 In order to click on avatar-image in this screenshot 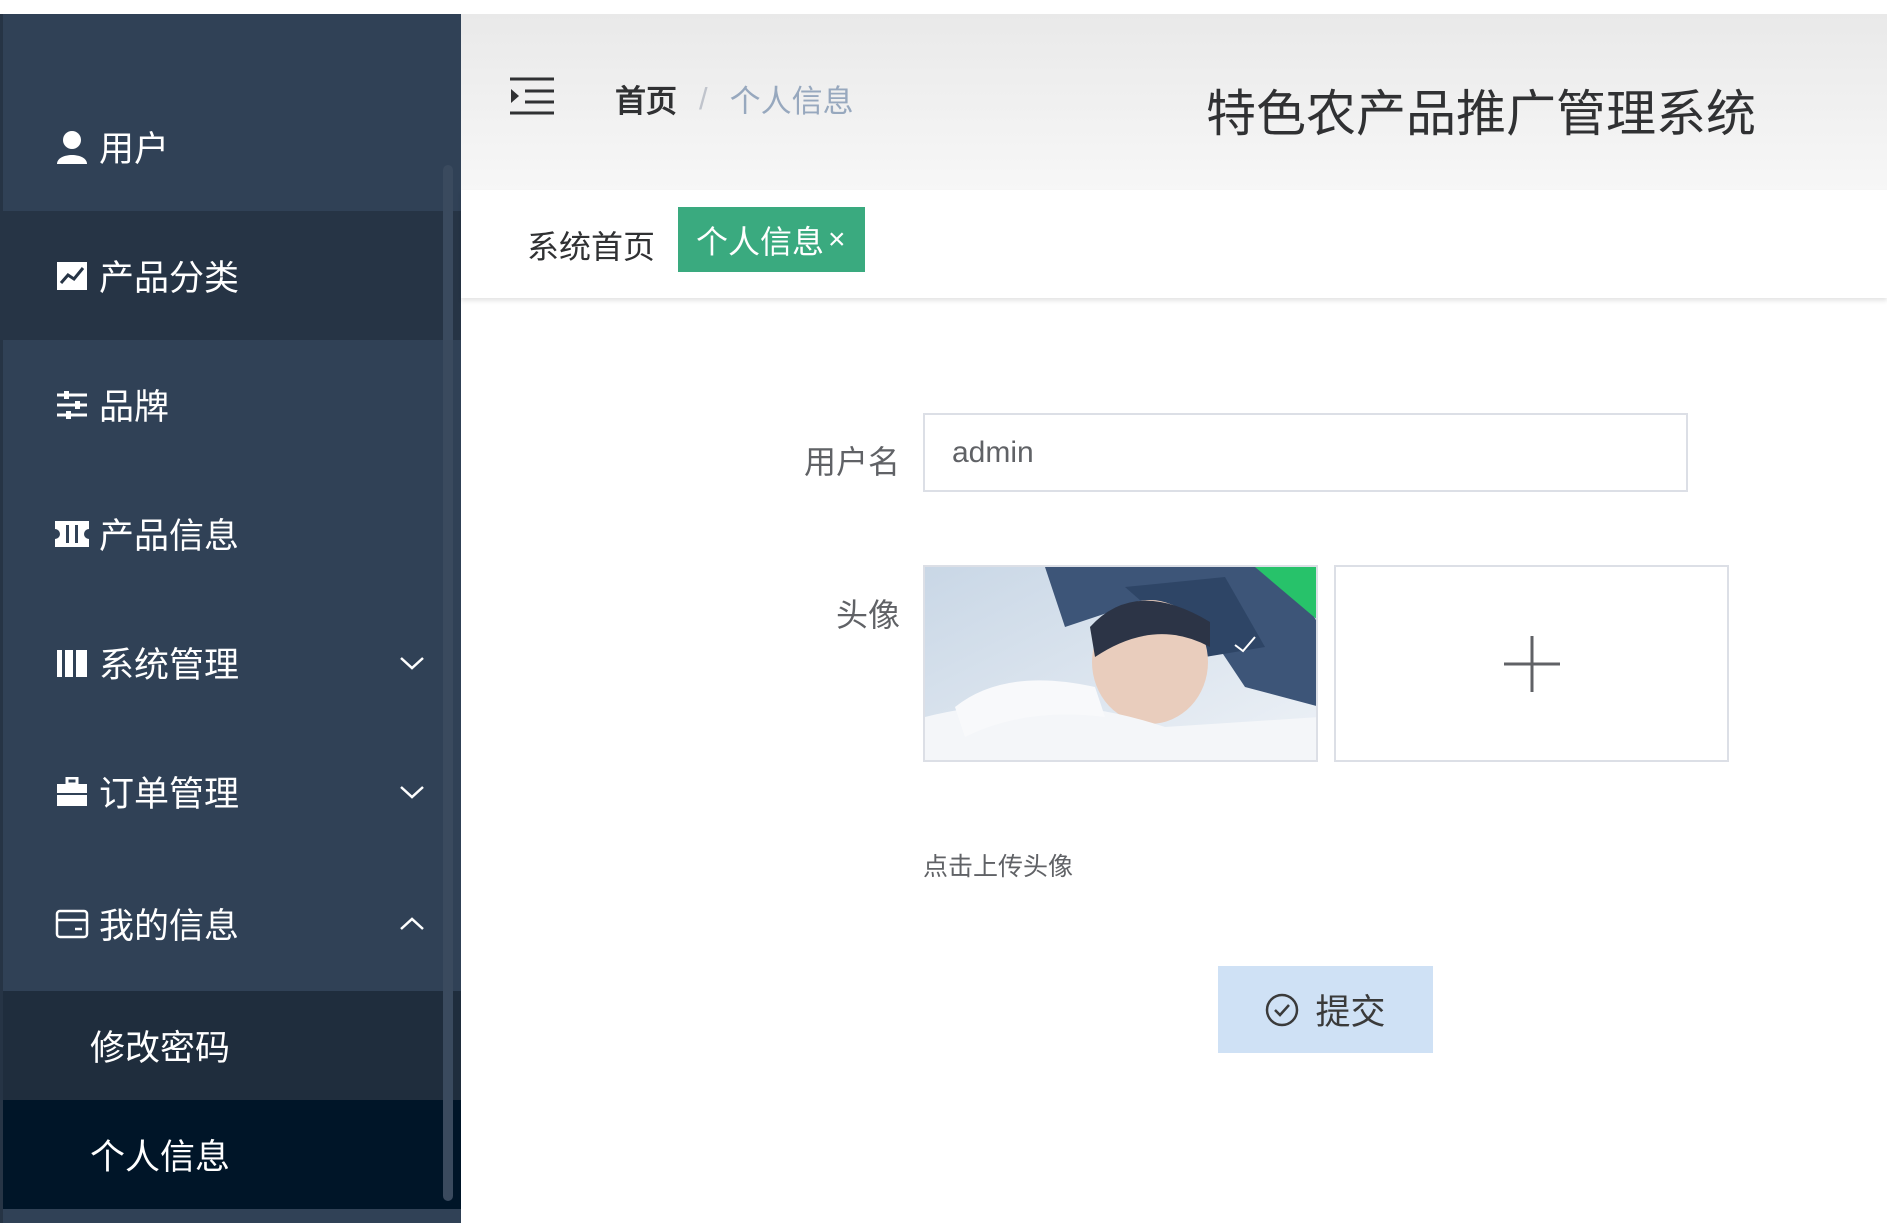, I will do `click(1120, 663)`.